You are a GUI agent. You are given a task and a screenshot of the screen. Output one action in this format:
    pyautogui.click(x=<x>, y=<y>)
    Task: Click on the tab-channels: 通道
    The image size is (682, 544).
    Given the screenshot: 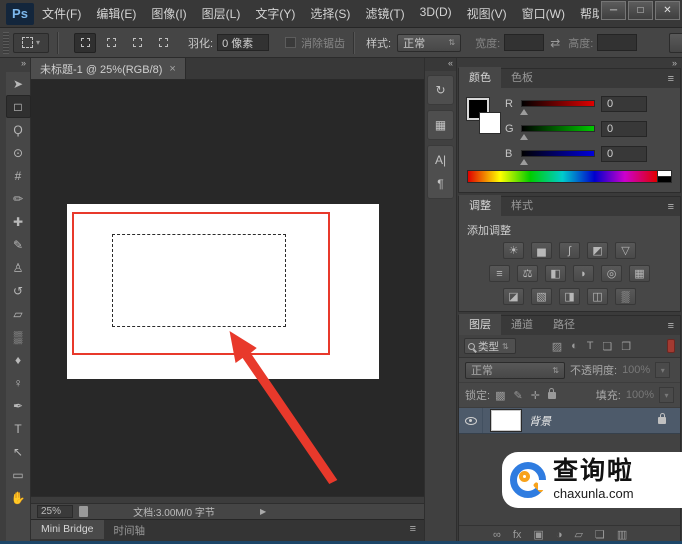 What is the action you would take?
    pyautogui.click(x=522, y=324)
    